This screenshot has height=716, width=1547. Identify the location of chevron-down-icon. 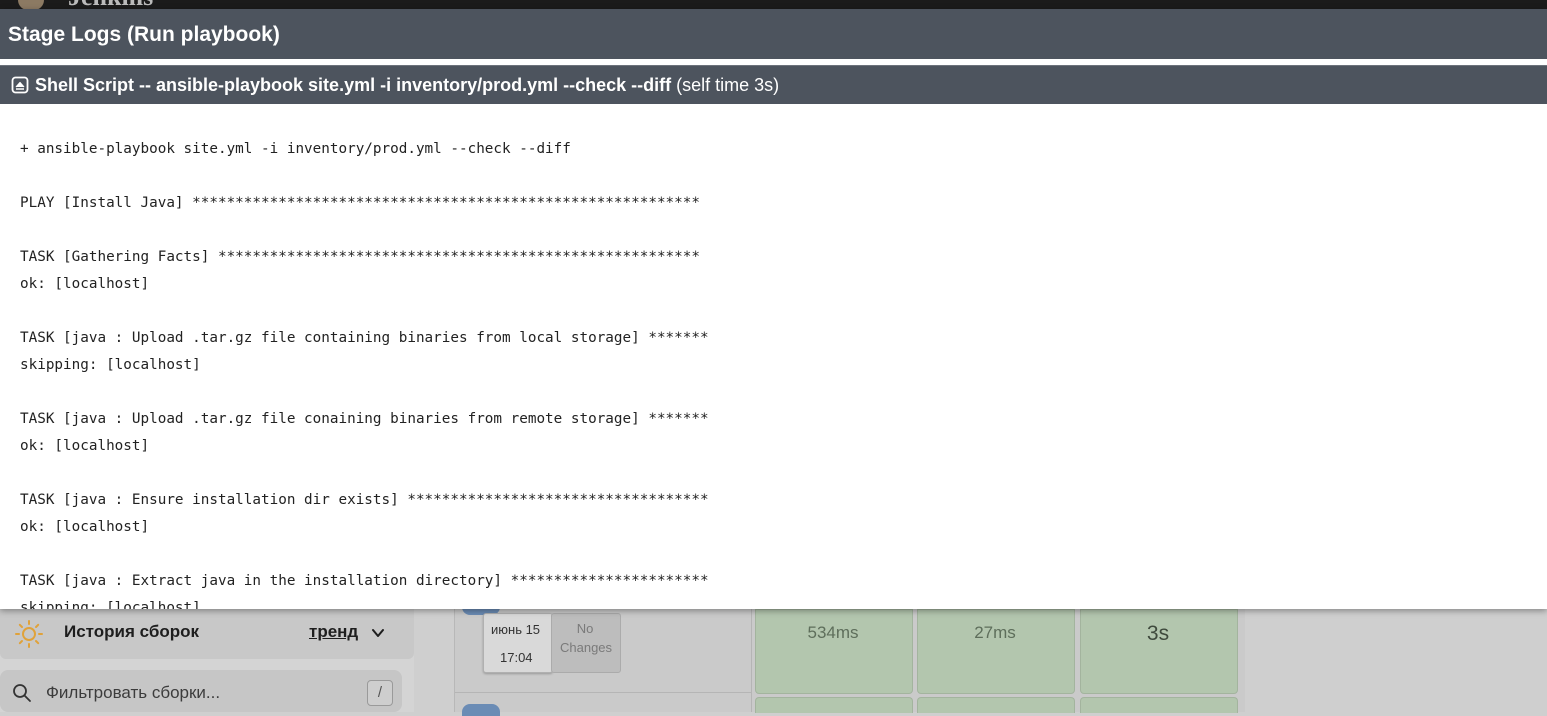
(378, 633).